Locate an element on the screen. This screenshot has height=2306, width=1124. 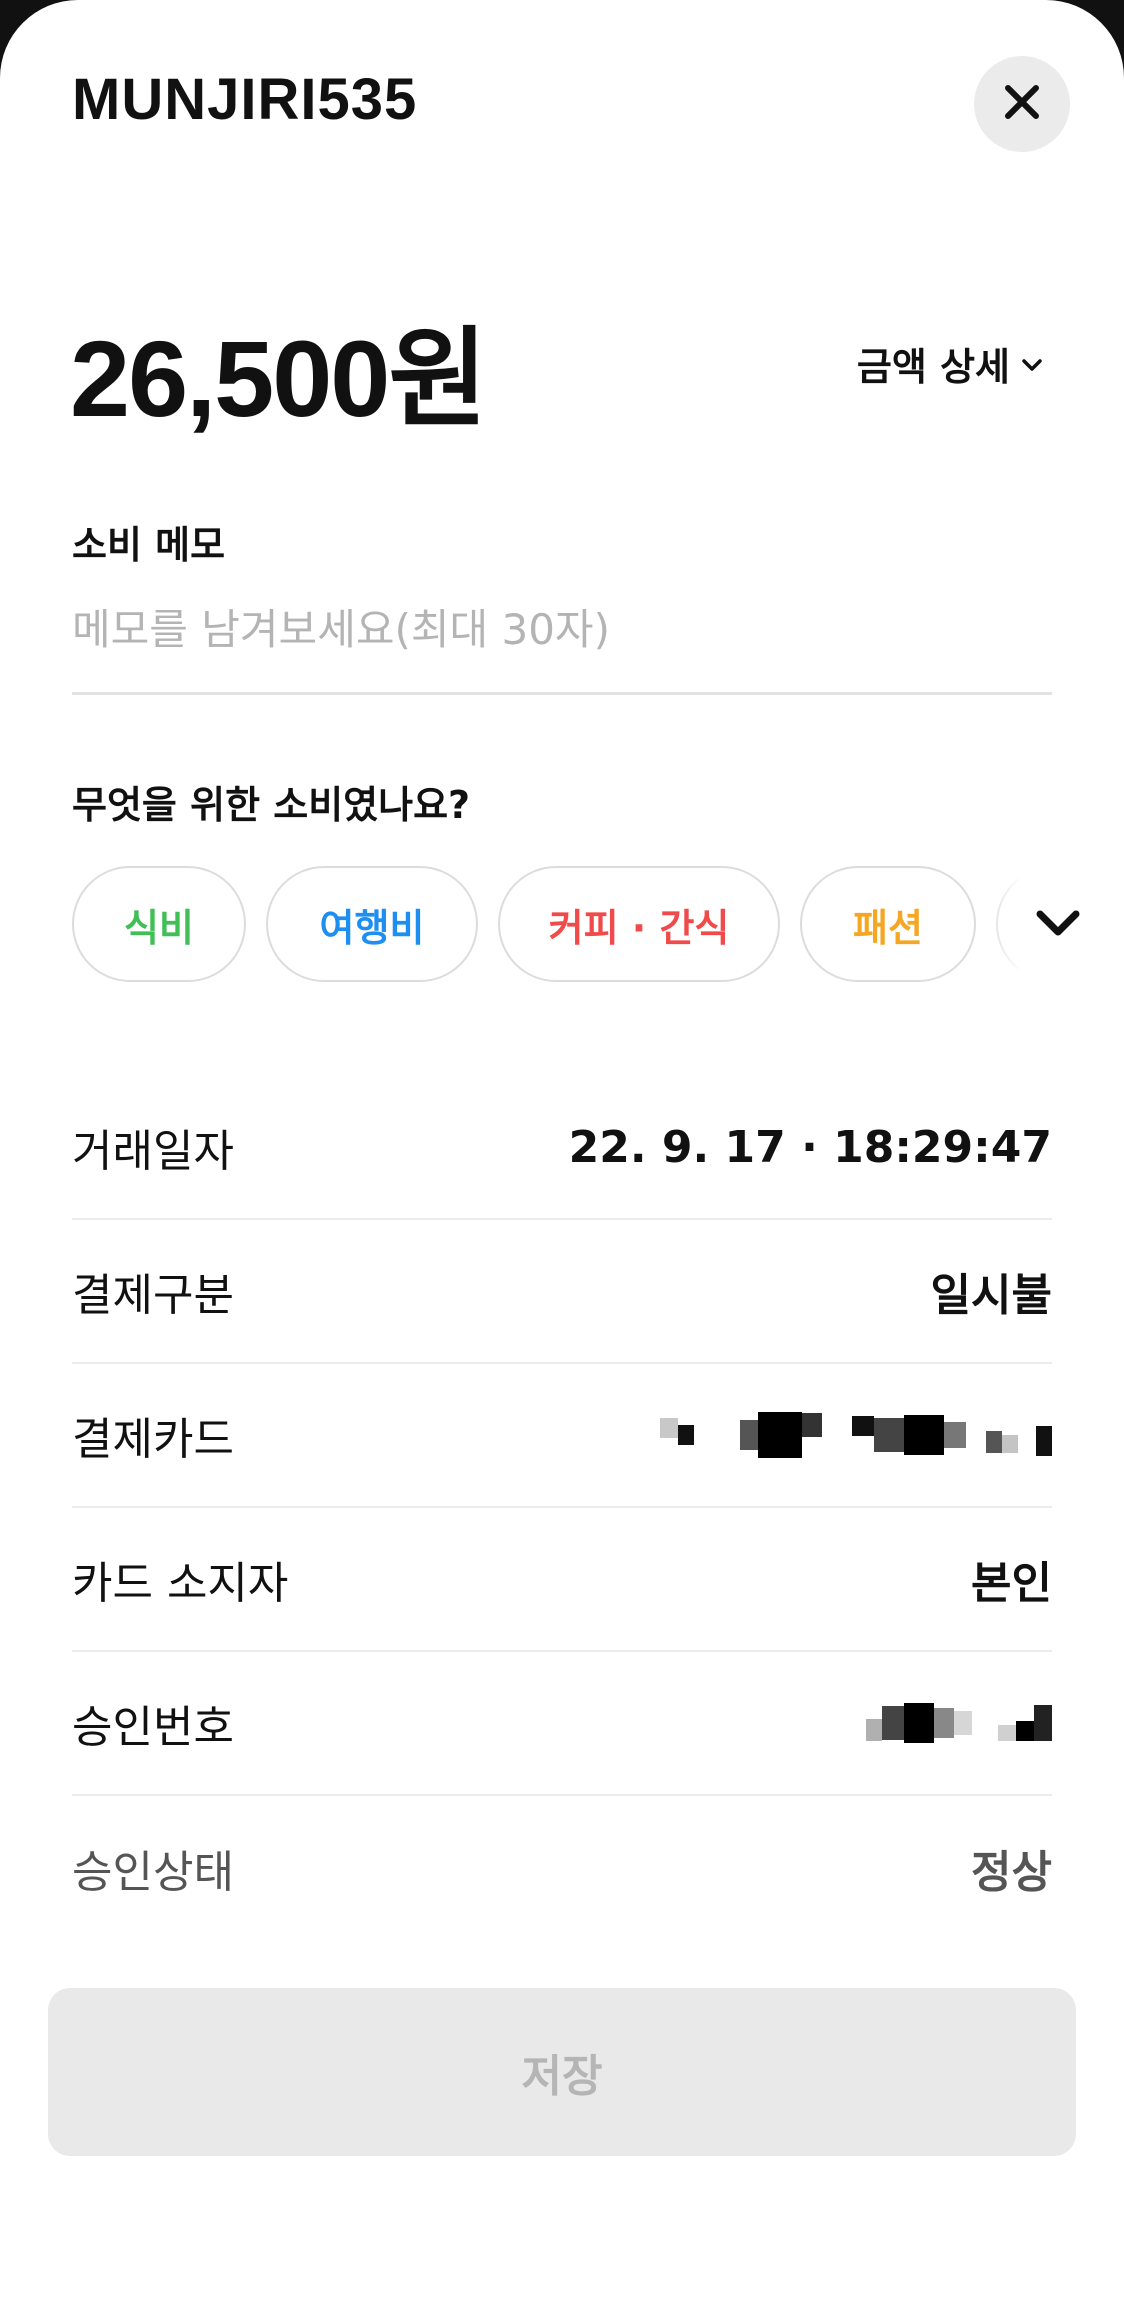
category-question: 무엇을 위한 소비였나요? is located at coordinates (271, 805).